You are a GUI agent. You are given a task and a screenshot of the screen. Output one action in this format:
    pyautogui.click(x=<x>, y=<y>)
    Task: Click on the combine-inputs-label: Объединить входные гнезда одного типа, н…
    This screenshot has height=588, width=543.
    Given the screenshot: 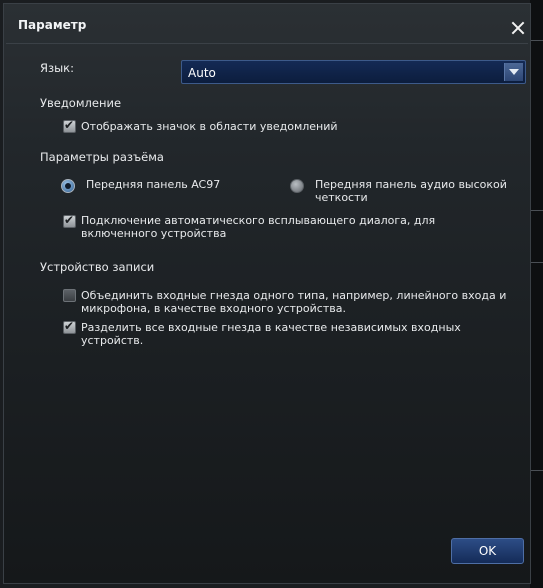 What is the action you would take?
    pyautogui.click(x=294, y=302)
    